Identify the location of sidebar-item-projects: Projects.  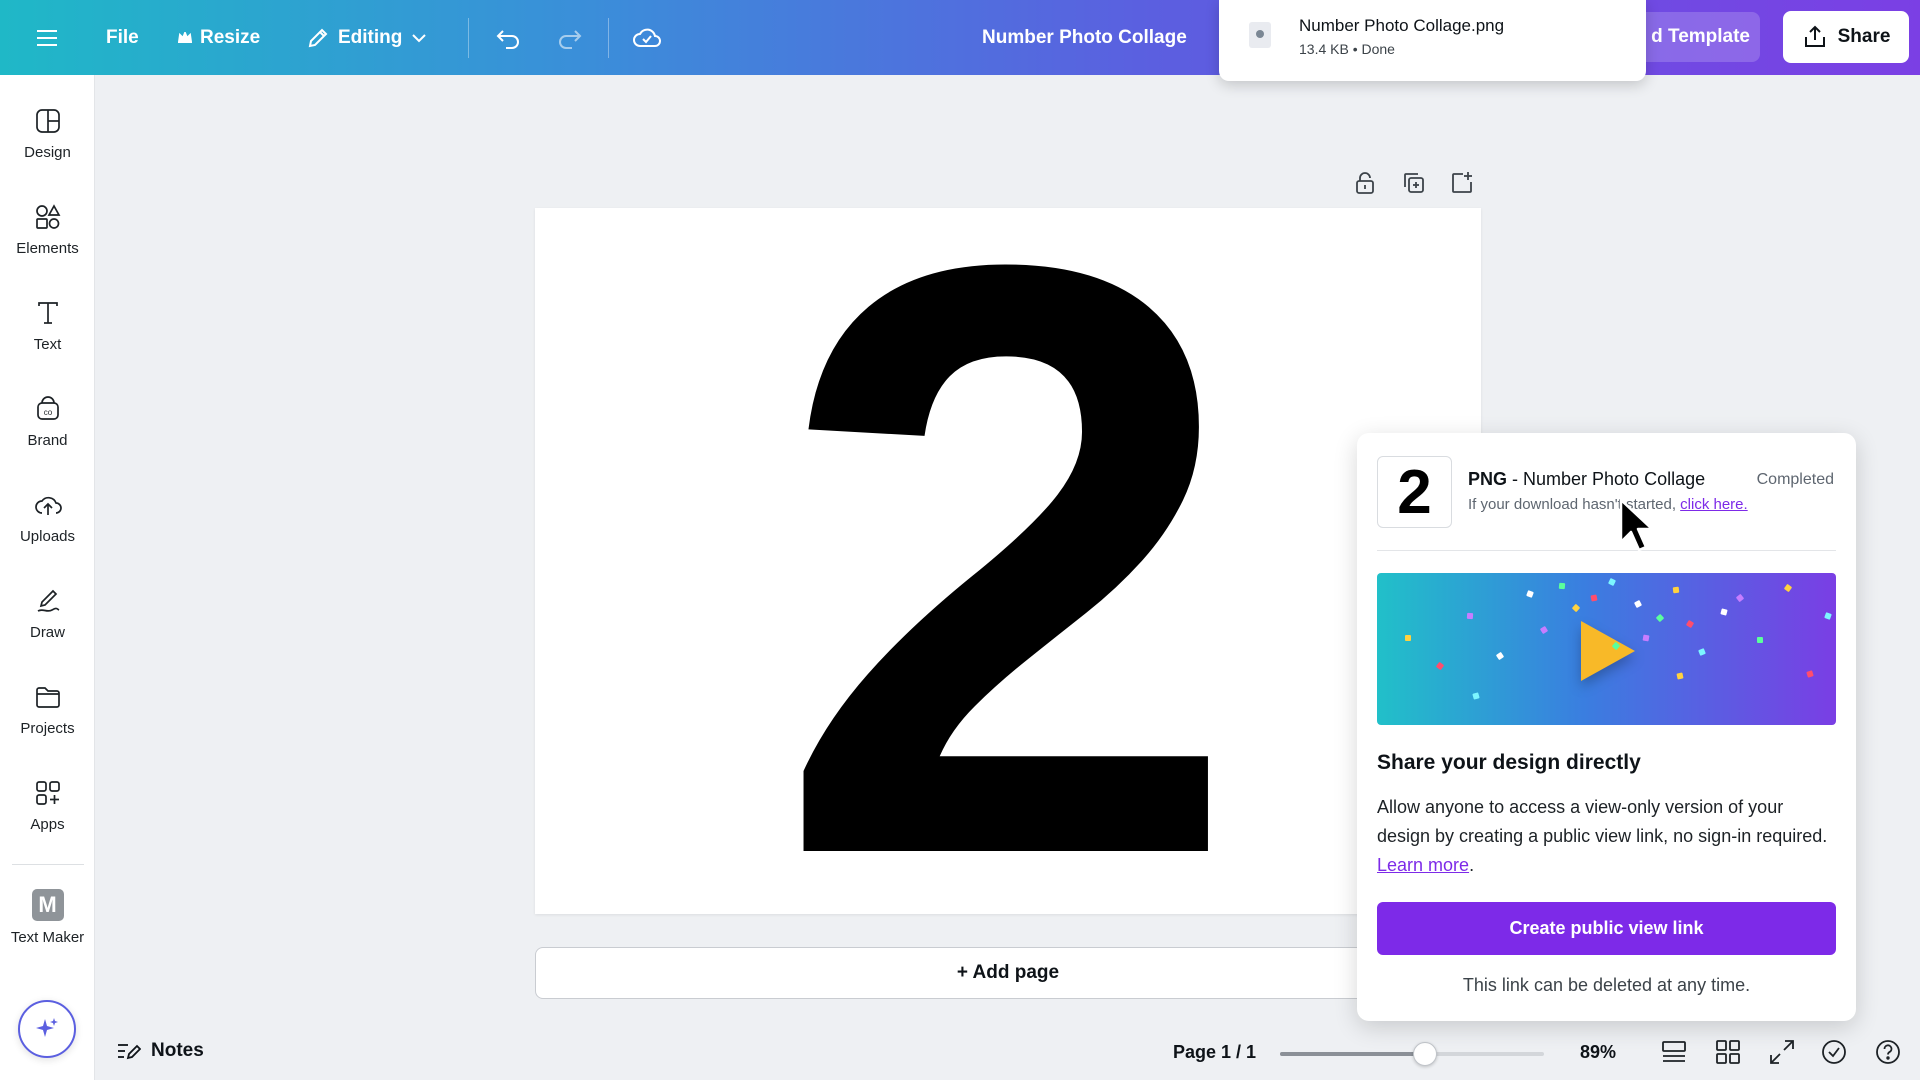
(47, 722).